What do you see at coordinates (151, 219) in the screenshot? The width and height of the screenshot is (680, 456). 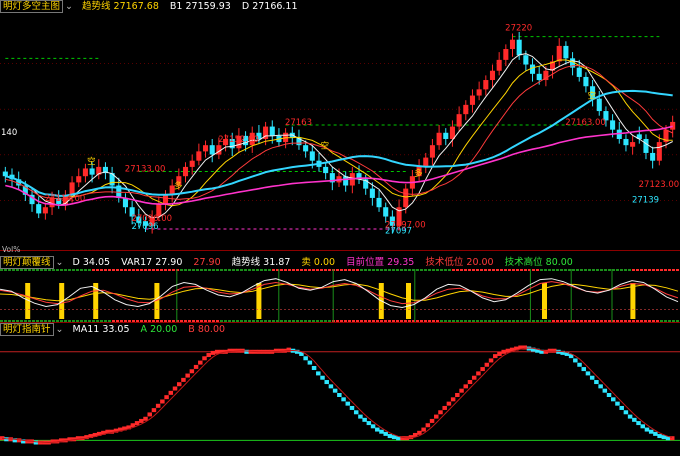 I see `price-annotation: 27096.00` at bounding box center [151, 219].